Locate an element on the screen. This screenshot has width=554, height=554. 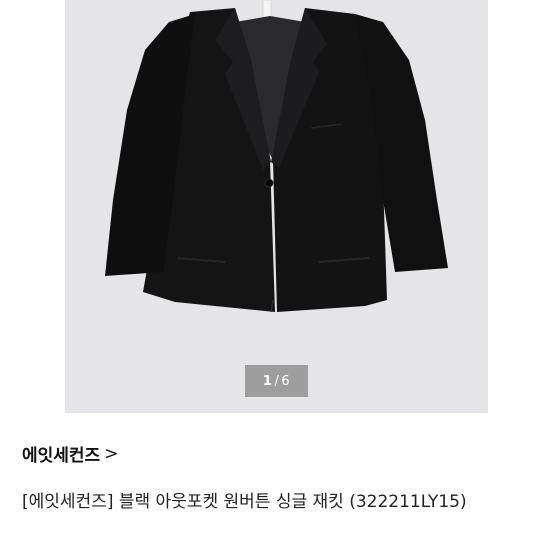
pager-total: 6 is located at coordinates (286, 381).